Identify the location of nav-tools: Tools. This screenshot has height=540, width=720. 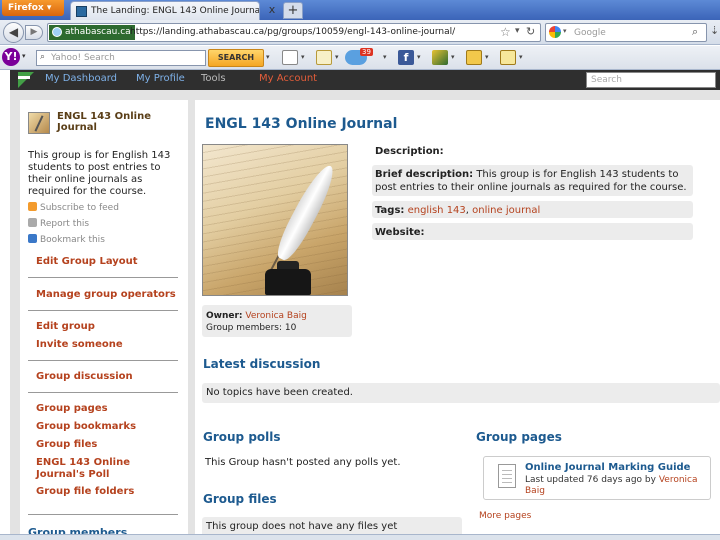
(213, 78).